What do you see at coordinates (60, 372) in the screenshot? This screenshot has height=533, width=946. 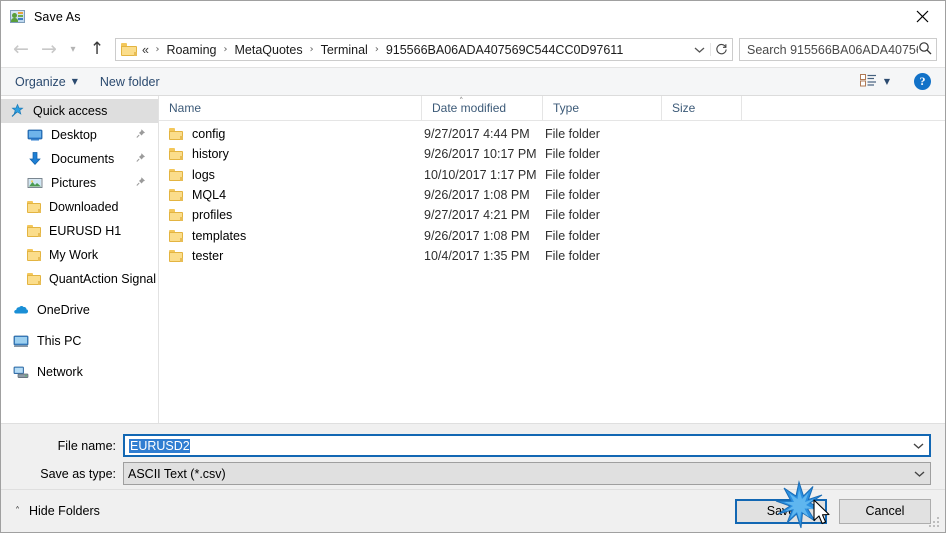 I see `sidebar-item-label: Network` at bounding box center [60, 372].